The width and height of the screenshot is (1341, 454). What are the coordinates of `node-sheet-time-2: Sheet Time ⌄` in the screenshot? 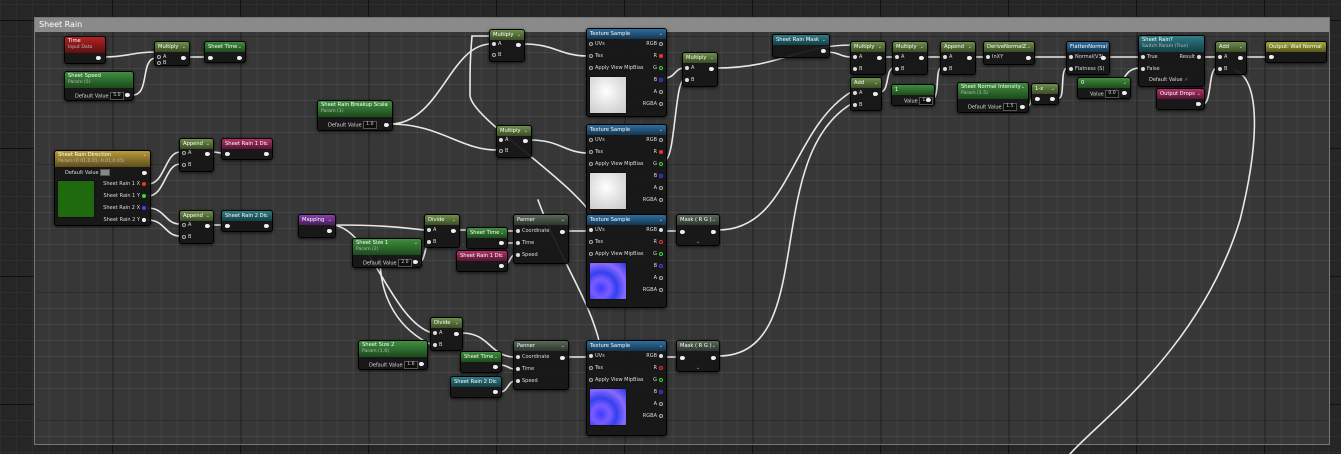 It's located at (481, 362).